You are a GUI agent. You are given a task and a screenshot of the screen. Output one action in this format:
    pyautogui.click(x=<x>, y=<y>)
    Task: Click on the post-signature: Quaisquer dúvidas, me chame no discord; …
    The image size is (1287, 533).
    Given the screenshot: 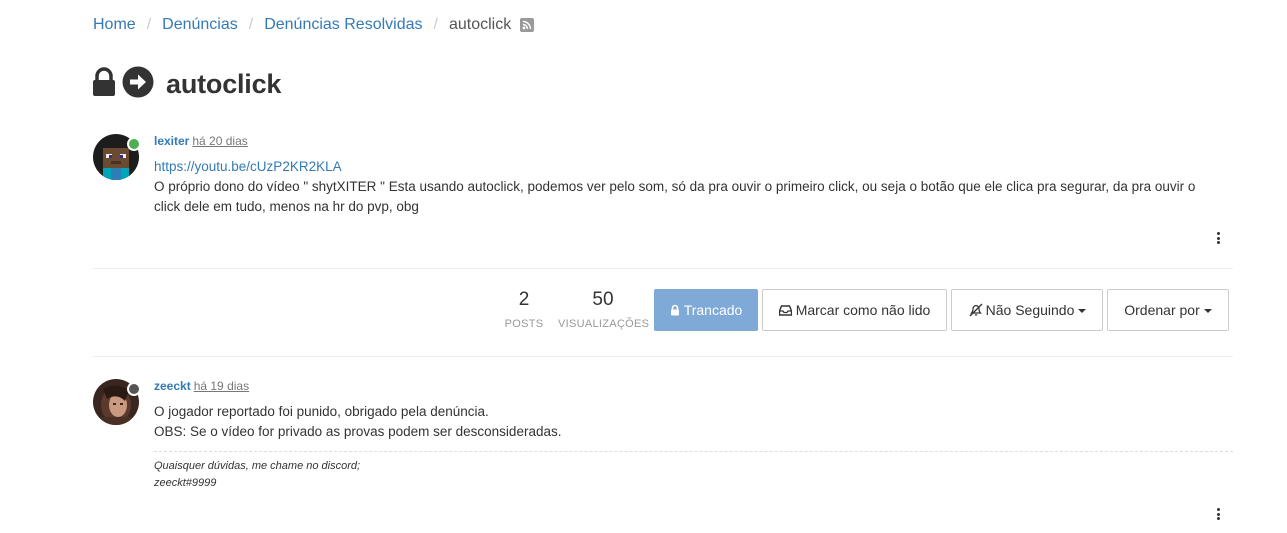 What is the action you would take?
    pyautogui.click(x=693, y=471)
    